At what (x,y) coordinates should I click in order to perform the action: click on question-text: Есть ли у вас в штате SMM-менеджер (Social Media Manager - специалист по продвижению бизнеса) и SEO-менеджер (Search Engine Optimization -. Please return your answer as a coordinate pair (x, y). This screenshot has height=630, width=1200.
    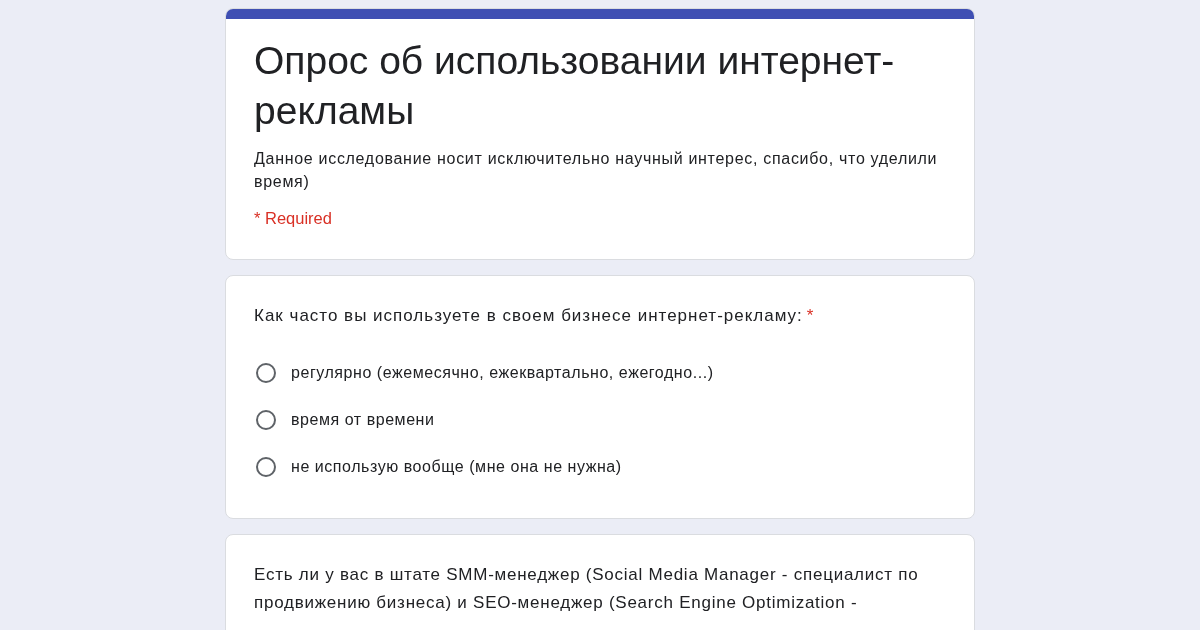
    Looking at the image, I should click on (587, 589).